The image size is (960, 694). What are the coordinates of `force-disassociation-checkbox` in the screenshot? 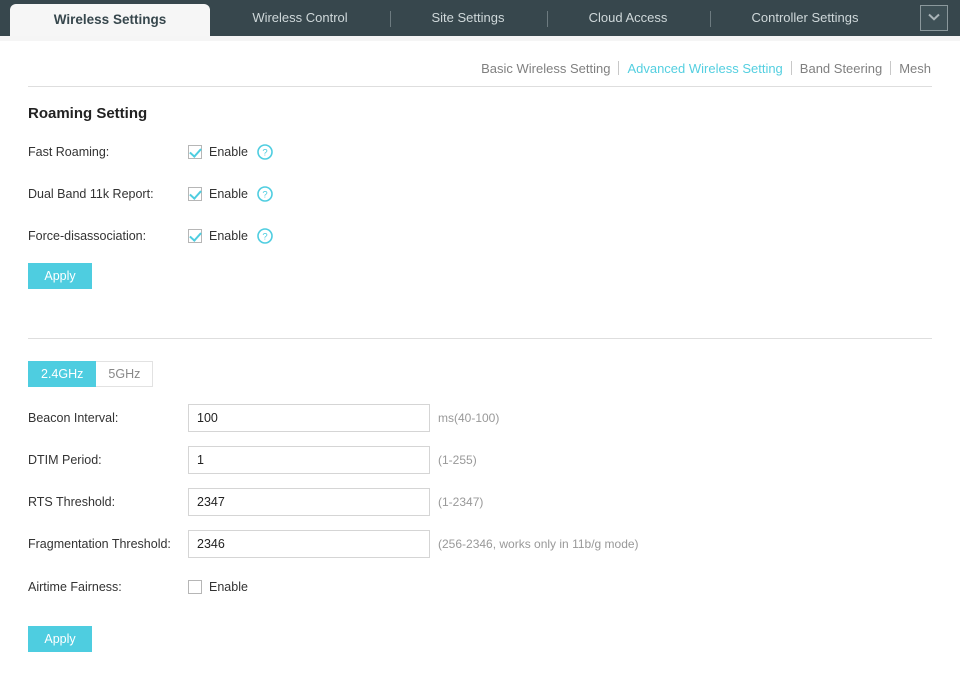 It's located at (195, 236).